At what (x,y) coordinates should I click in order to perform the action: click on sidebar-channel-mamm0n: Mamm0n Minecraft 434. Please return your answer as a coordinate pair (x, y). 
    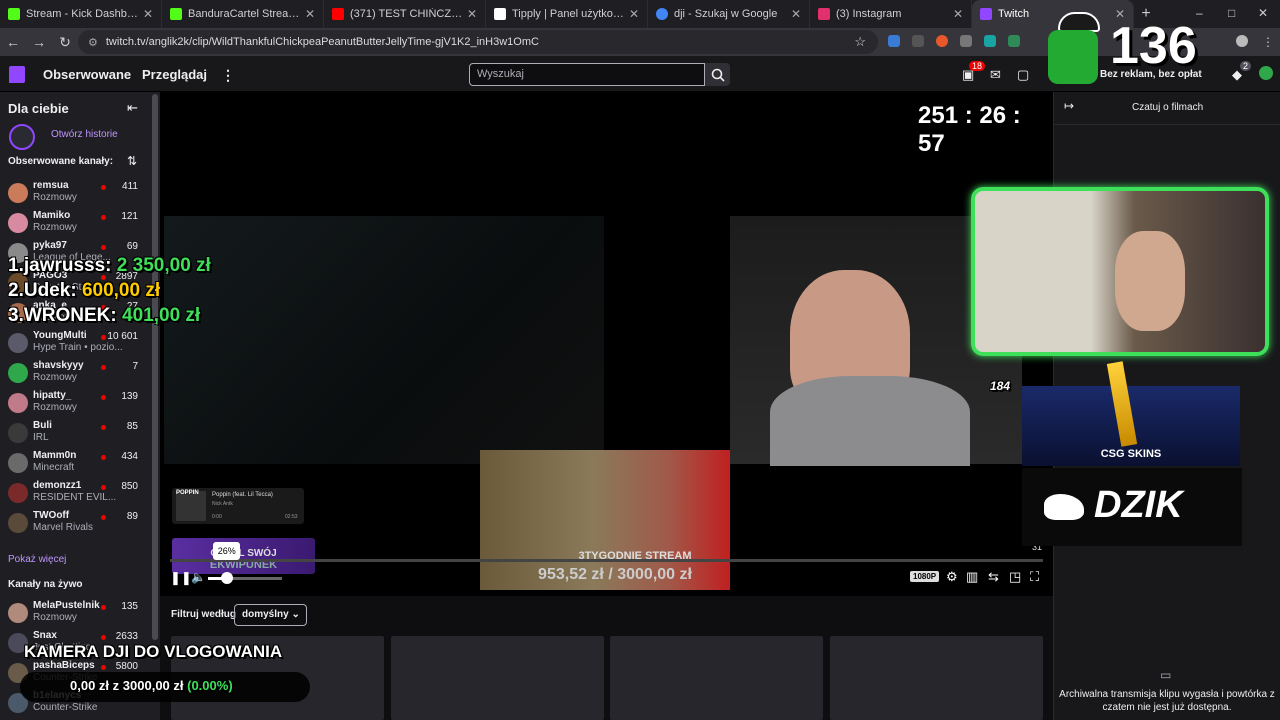
    Looking at the image, I should click on (75, 465).